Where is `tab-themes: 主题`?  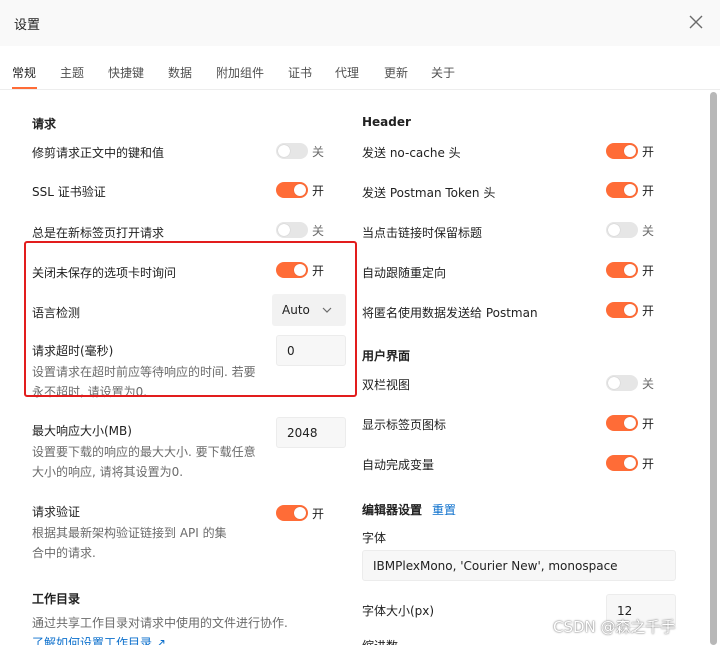 tab-themes: 主题 is located at coordinates (72, 72).